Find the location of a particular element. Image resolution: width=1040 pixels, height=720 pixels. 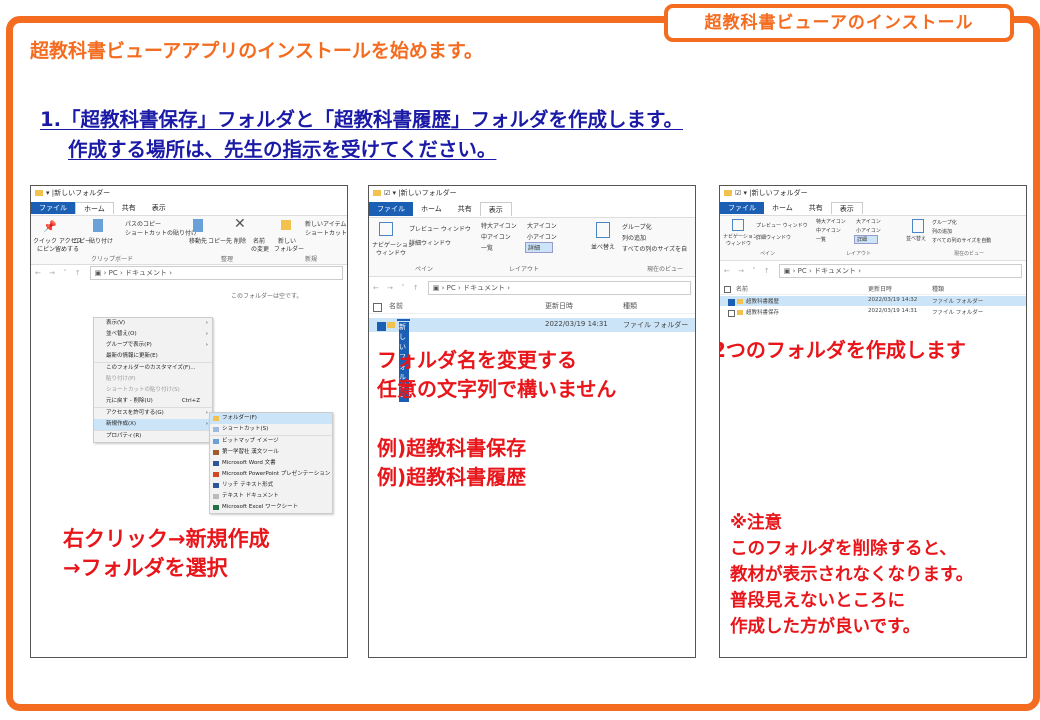

fit-columns-label: すべての列のサイズを自 is located at coordinates (654, 248).